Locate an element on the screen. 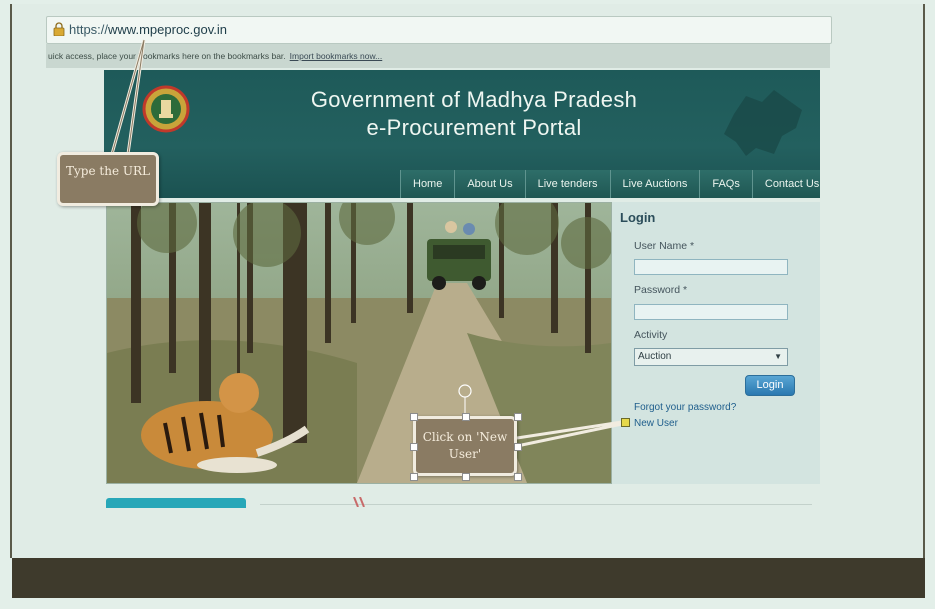 This screenshot has width=935, height=609. lower-decoration-icon is located at coordinates (359, 502).